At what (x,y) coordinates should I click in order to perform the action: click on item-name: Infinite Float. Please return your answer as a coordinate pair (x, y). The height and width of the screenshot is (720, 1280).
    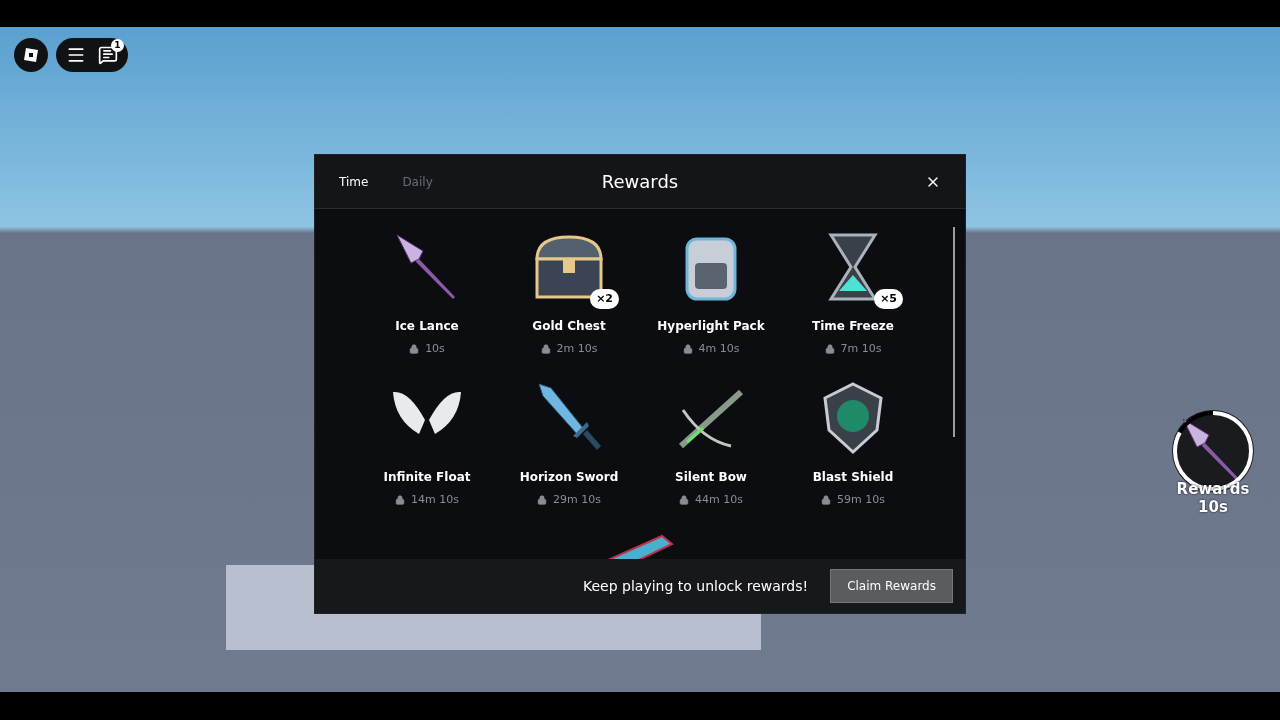
    Looking at the image, I should click on (427, 477).